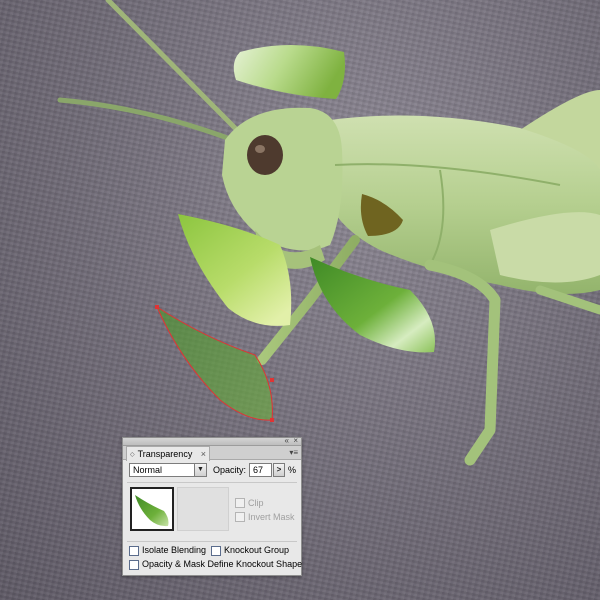 This screenshot has width=600, height=600. Describe the element at coordinates (295, 441) in the screenshot. I see `panel-close-icon: ×` at that location.